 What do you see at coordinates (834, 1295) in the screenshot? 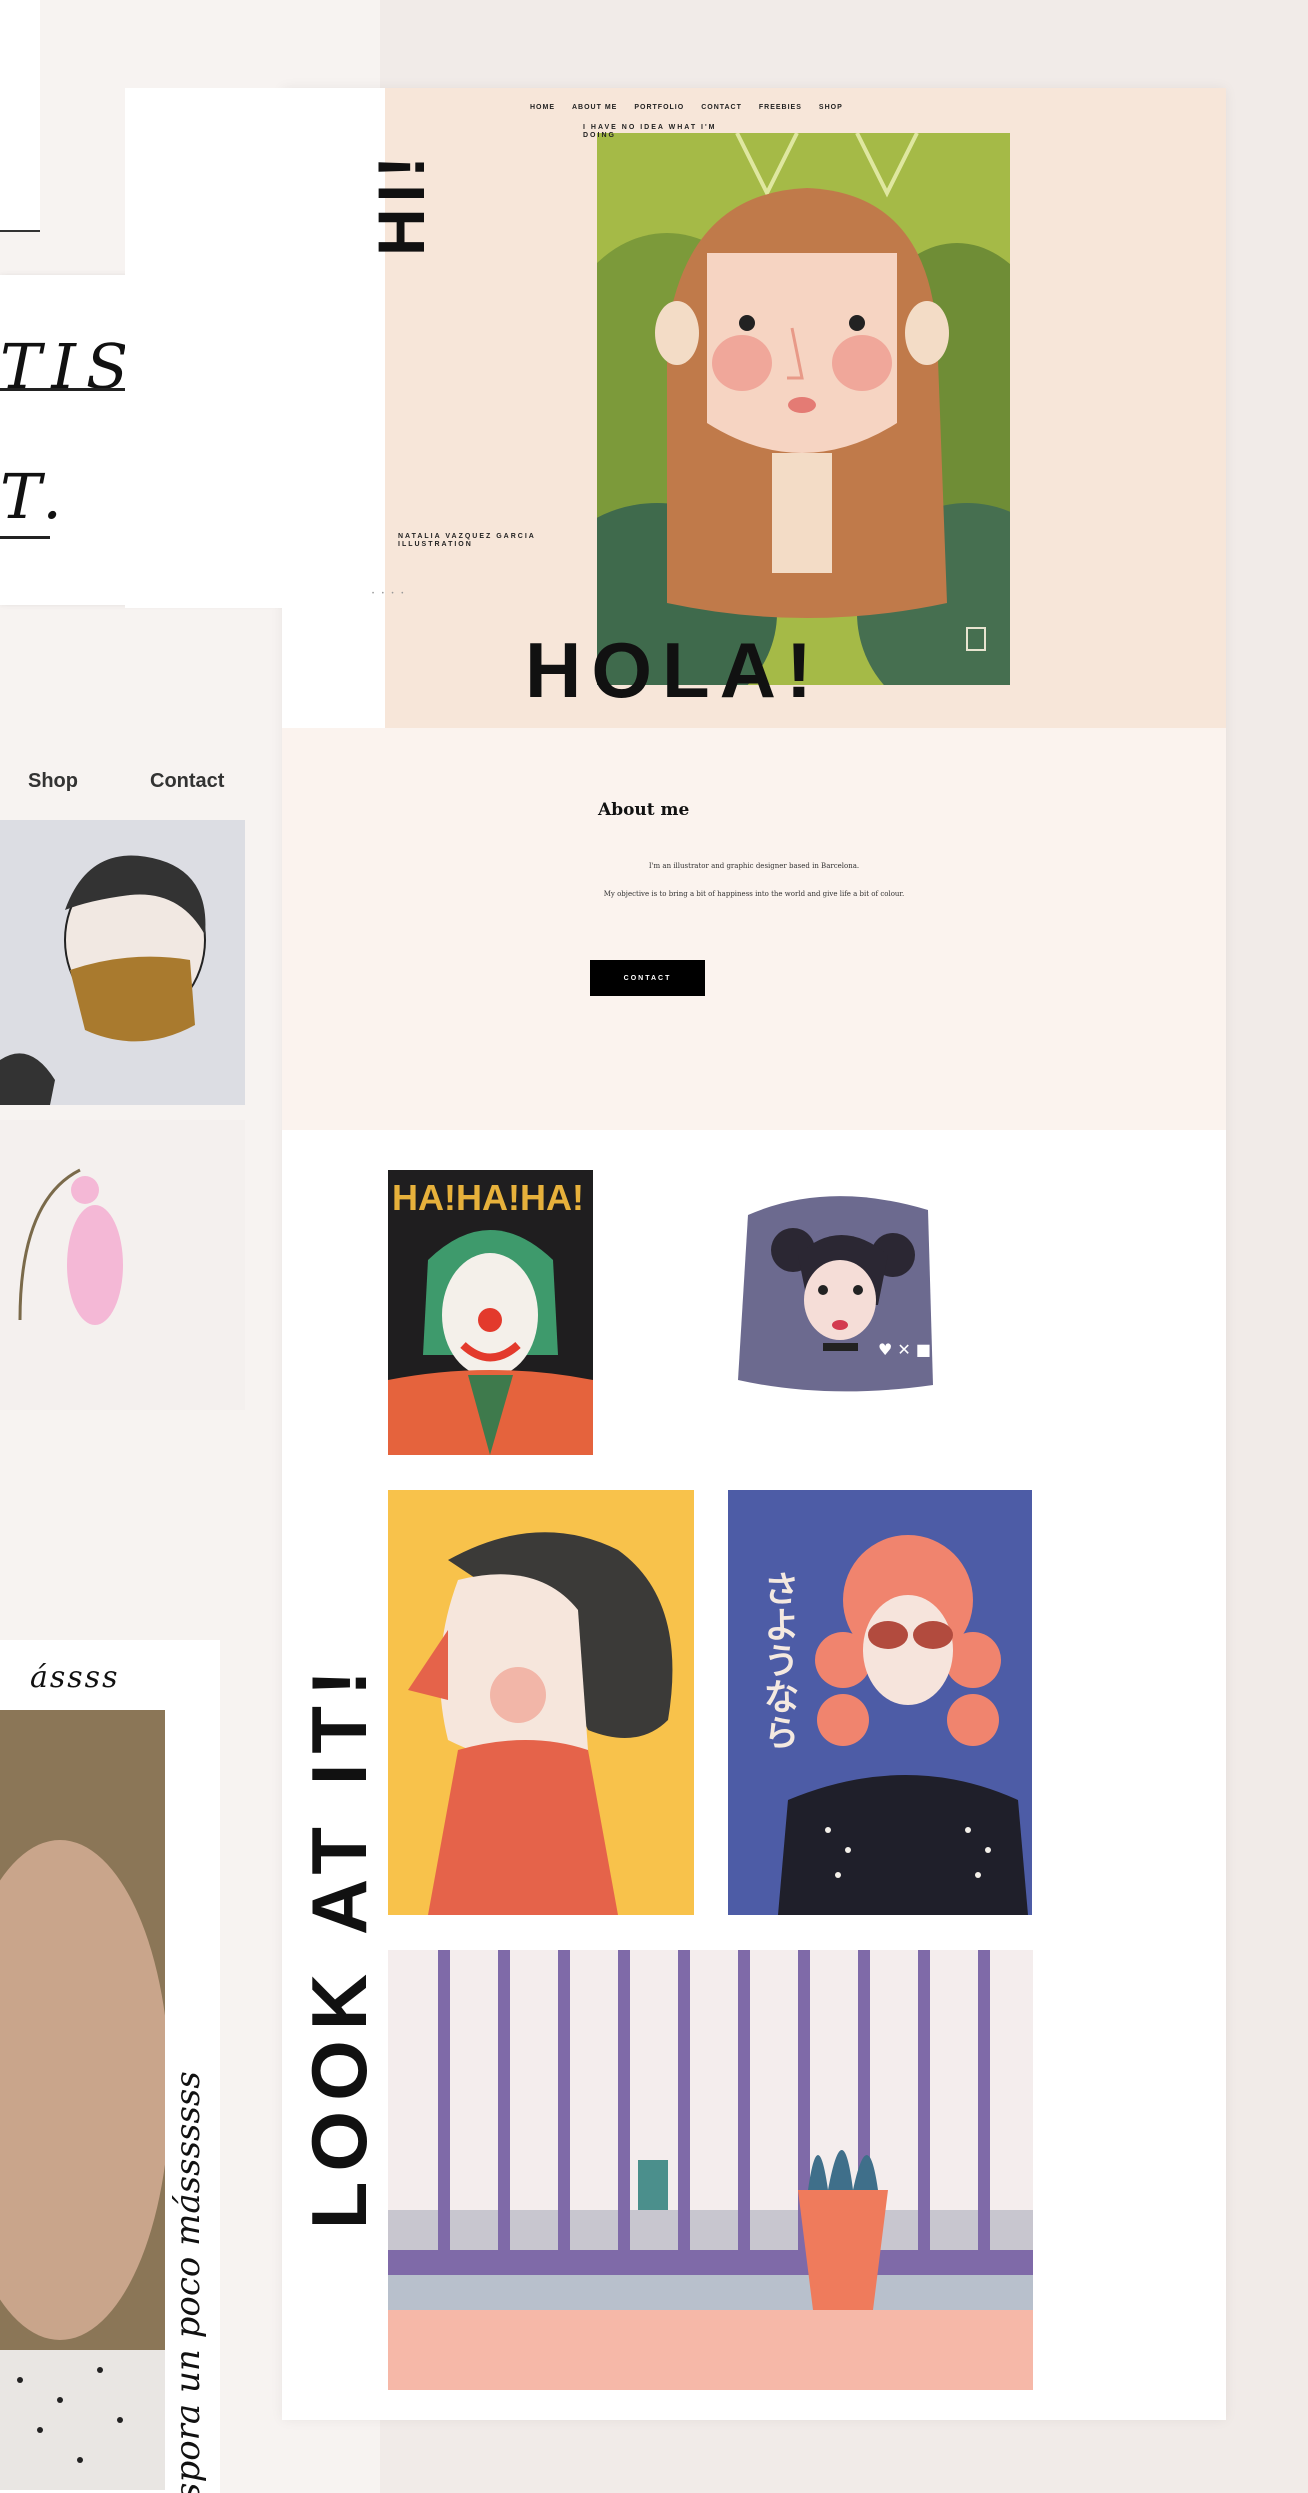
I see `portfolio-punk-girl: ♥ ✕ ■` at bounding box center [834, 1295].